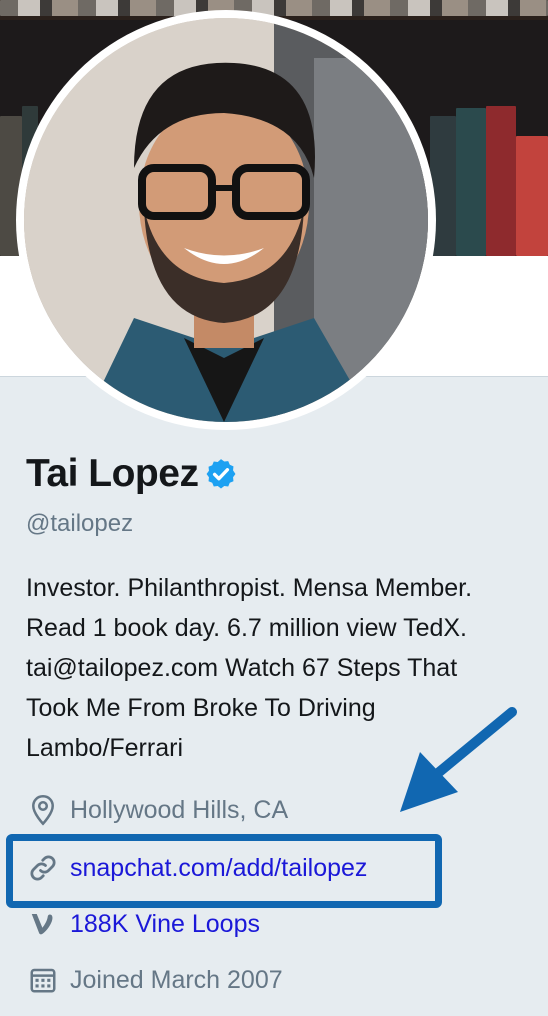 Image resolution: width=548 pixels, height=1016 pixels. Describe the element at coordinates (43, 980) in the screenshot. I see `calendar-icon` at that location.